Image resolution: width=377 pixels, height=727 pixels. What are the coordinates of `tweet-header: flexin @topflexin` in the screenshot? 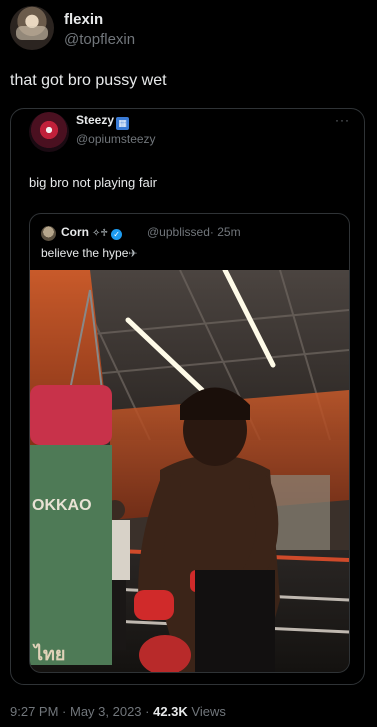 It's located at (188, 29).